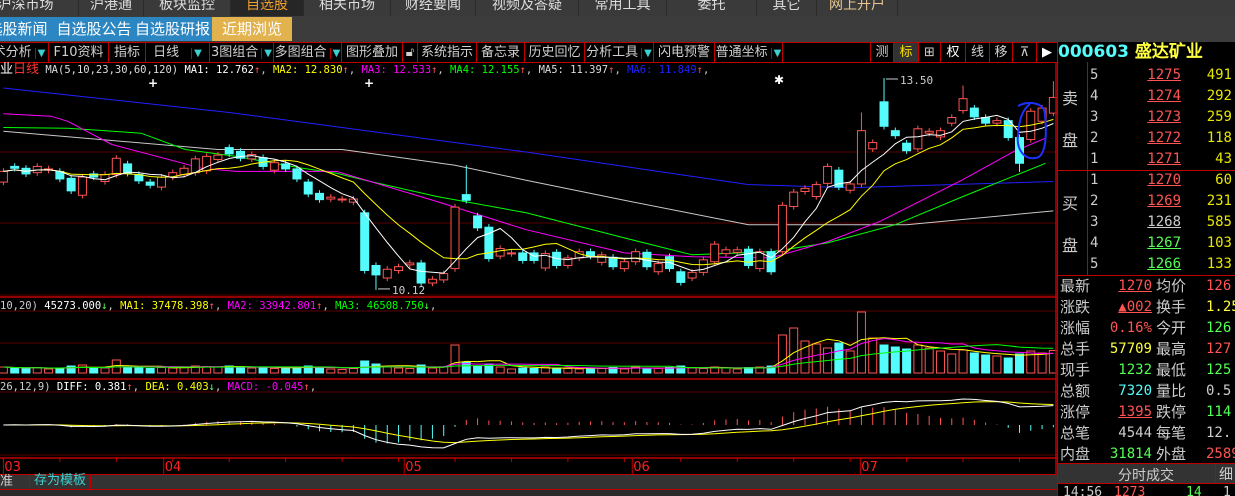  What do you see at coordinates (662, 70) in the screenshot?
I see `ma-legend-item: MA6: 11.849` at bounding box center [662, 70].